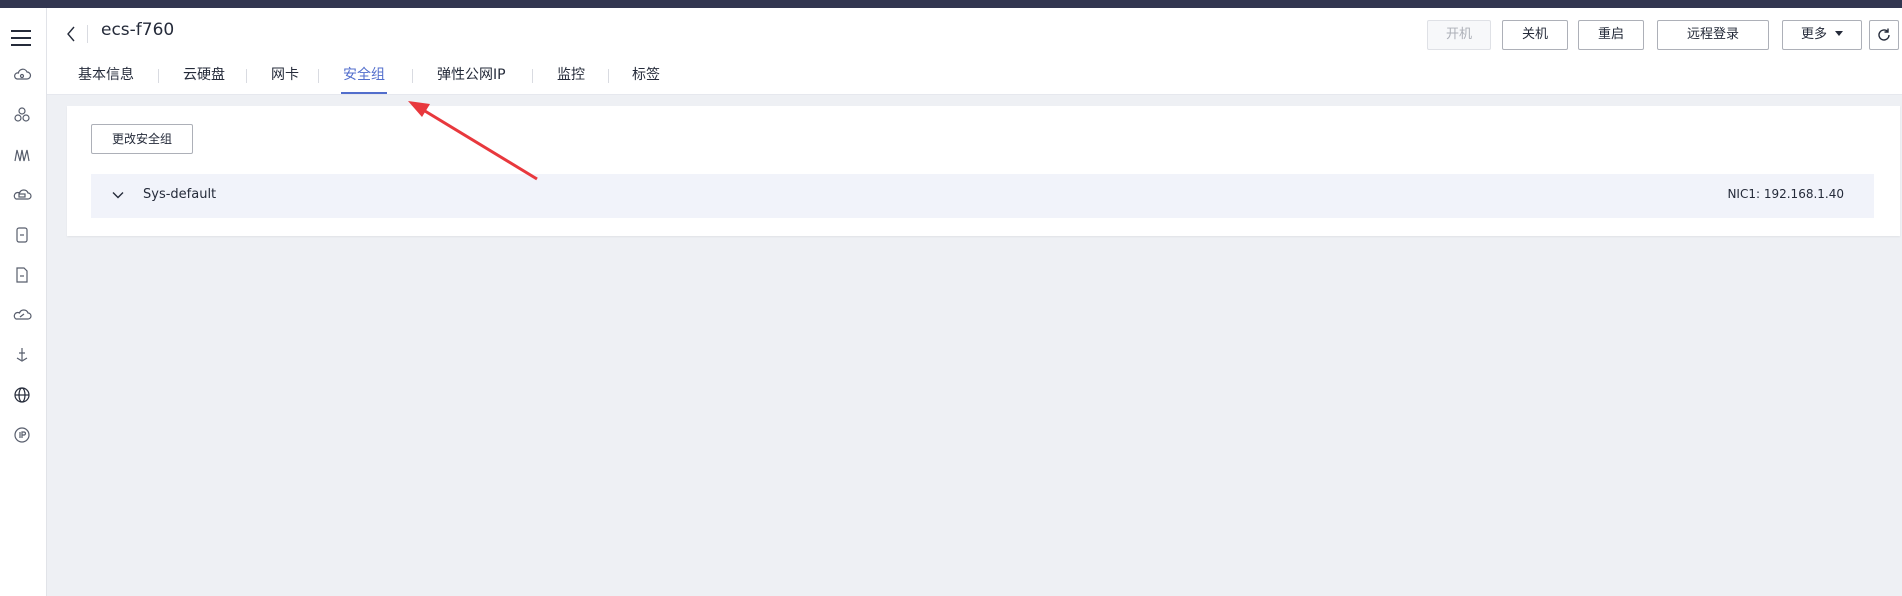 This screenshot has width=1902, height=596. What do you see at coordinates (22, 395) in the screenshot?
I see `globe-icon` at bounding box center [22, 395].